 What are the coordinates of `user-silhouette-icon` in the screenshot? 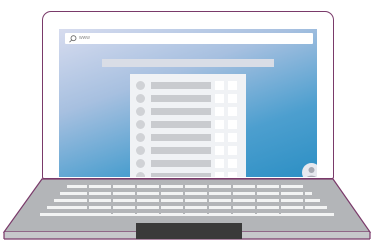 It's located at (311, 172).